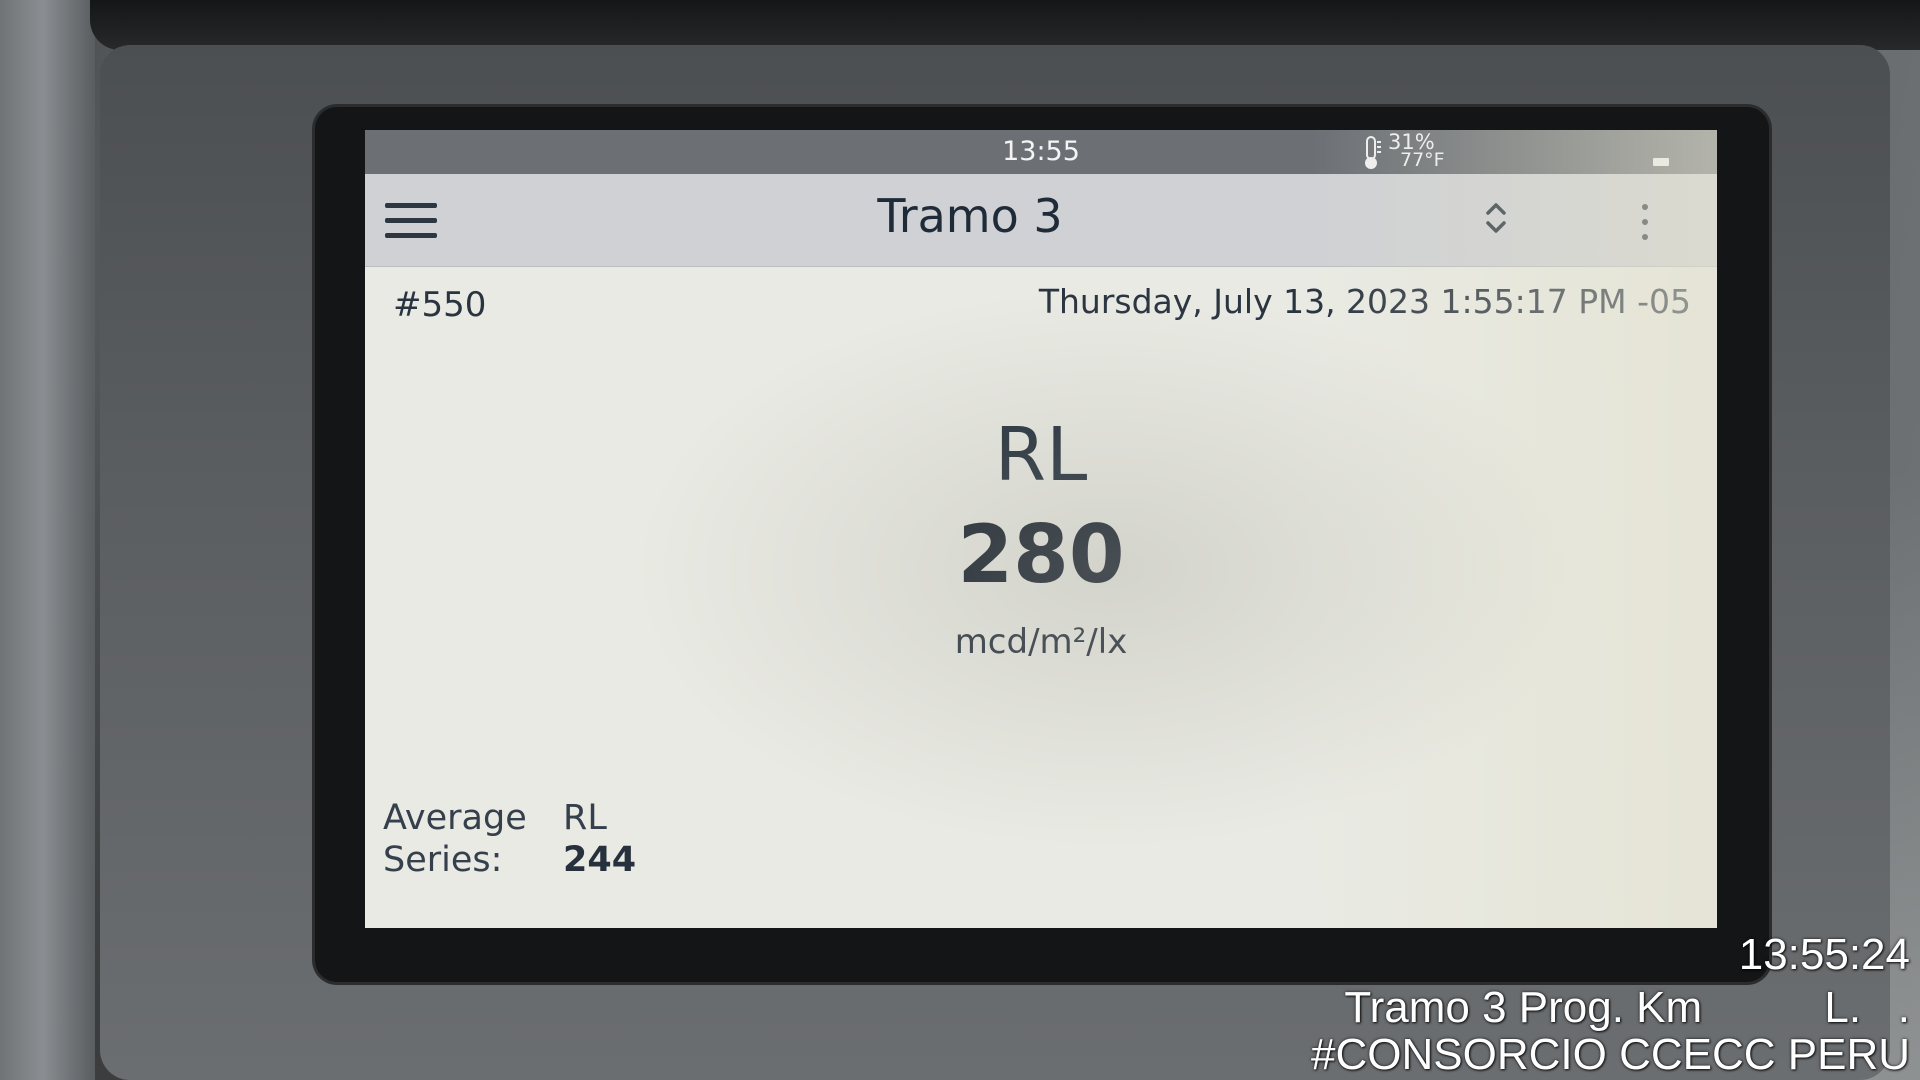 The image size is (1920, 1080). What do you see at coordinates (440, 305) in the screenshot?
I see `record-number: #550` at bounding box center [440, 305].